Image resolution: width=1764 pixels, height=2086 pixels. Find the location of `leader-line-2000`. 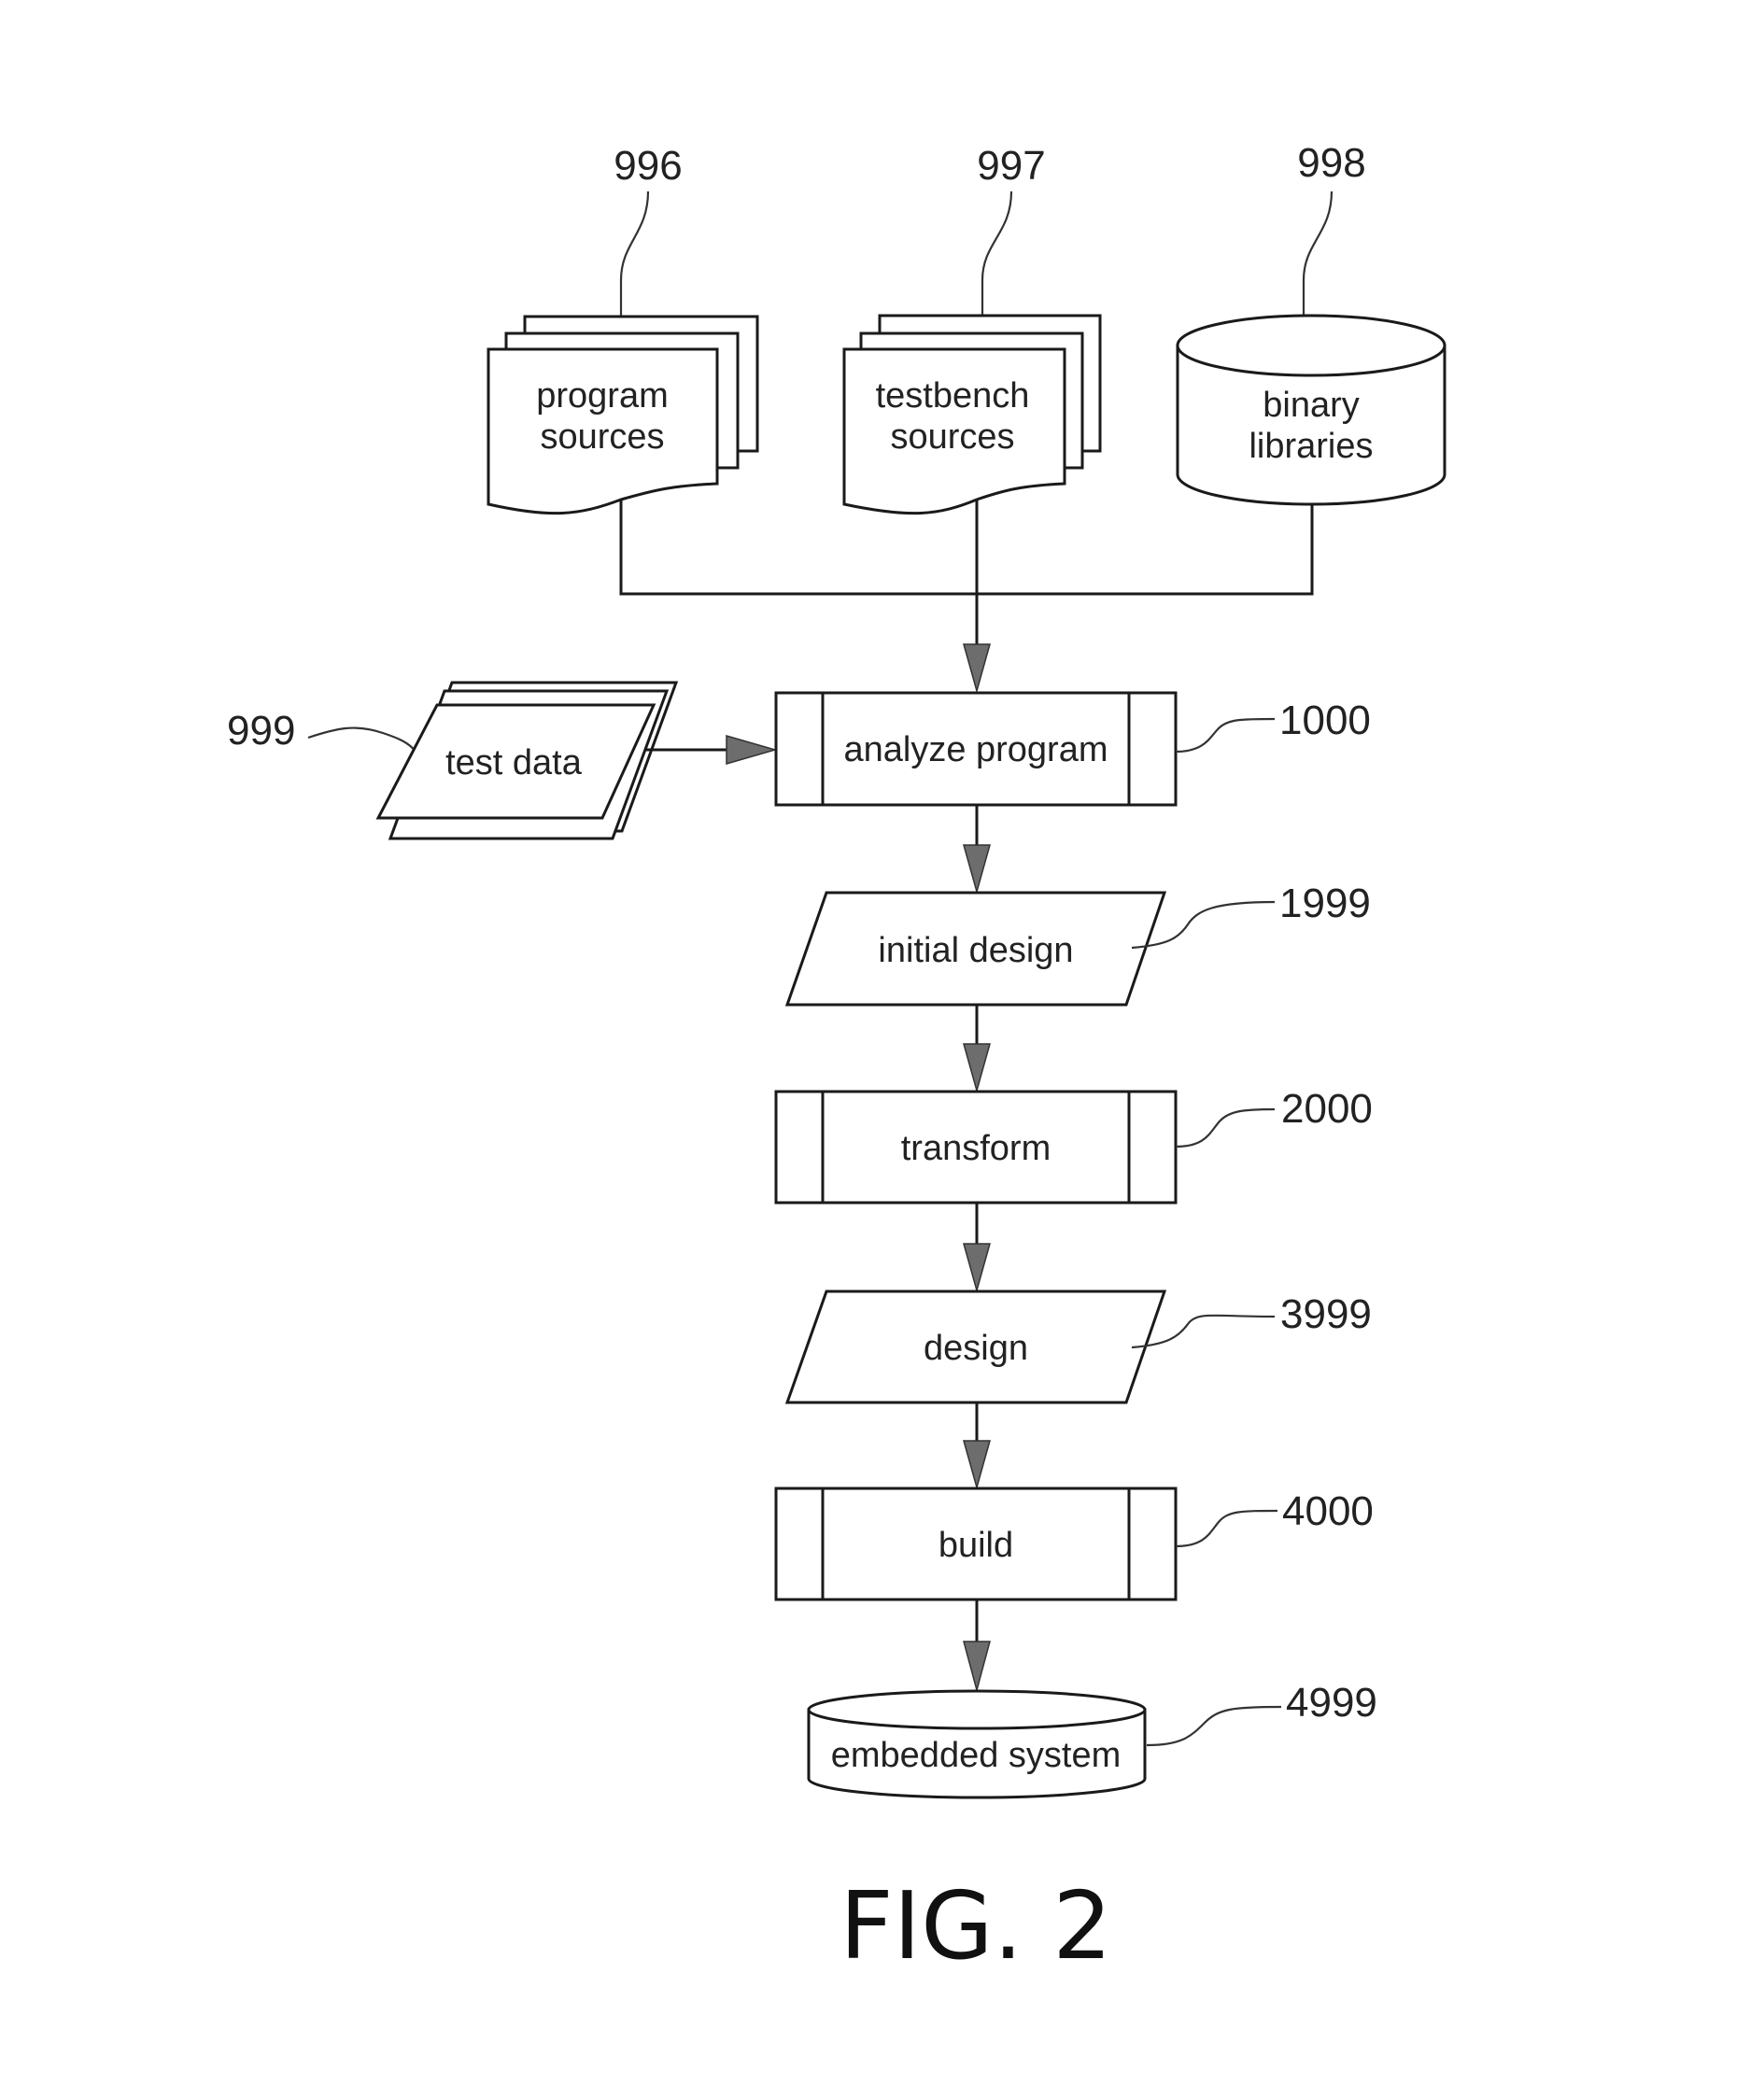

leader-line-2000 is located at coordinates (1225, 1128).